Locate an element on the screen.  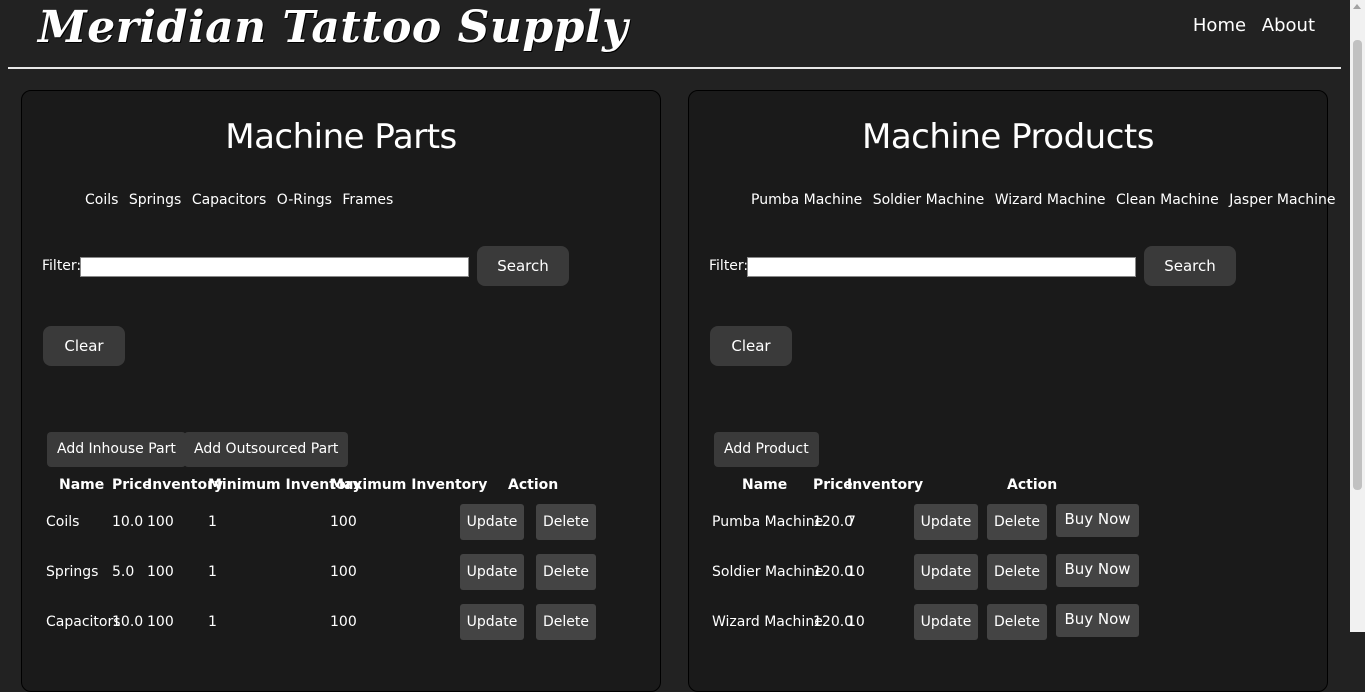
parts-row-3-inventory: 100 is located at coordinates (160, 622).